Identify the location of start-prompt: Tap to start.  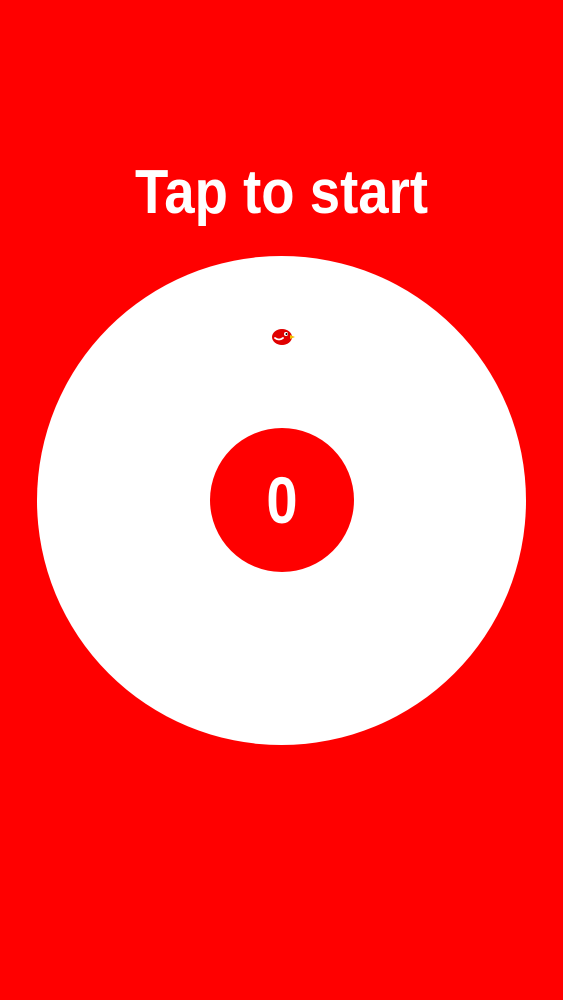
(281, 193).